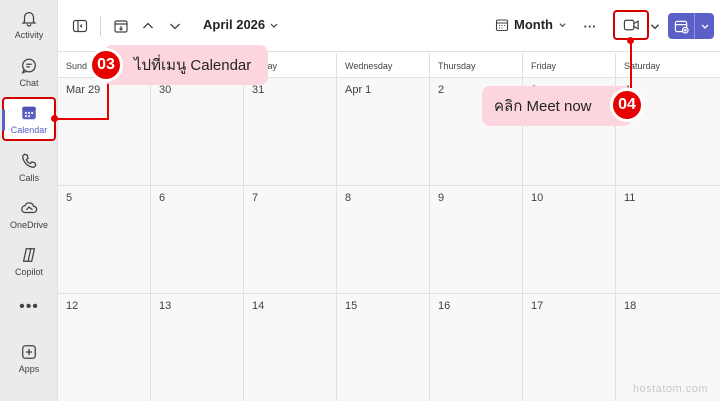  Describe the element at coordinates (569, 65) in the screenshot. I see `day-header: Friday` at that location.